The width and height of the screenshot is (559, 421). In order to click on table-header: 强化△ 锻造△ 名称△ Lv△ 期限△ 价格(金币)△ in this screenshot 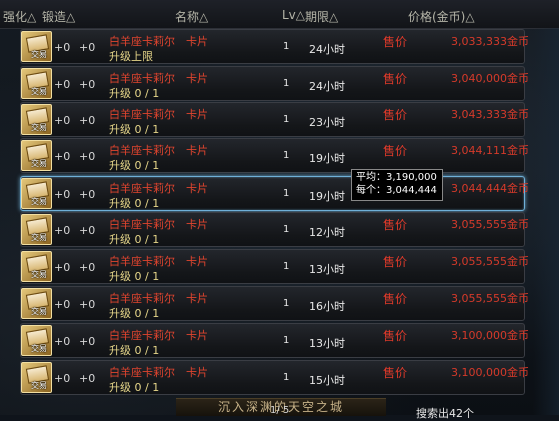, I will do `click(279, 14)`.